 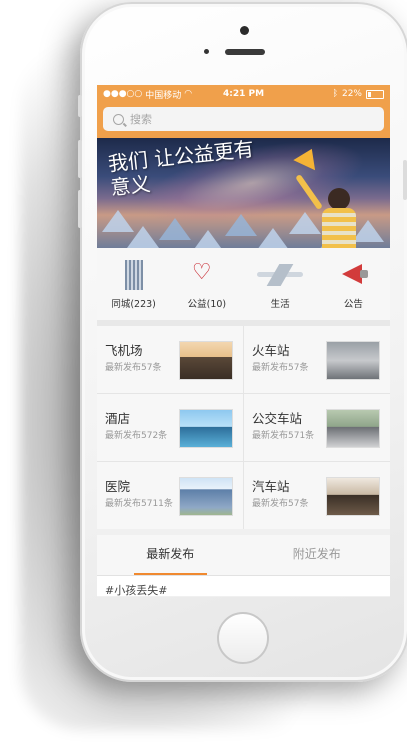 What do you see at coordinates (118, 486) in the screenshot?
I see `place-title: 医院` at bounding box center [118, 486].